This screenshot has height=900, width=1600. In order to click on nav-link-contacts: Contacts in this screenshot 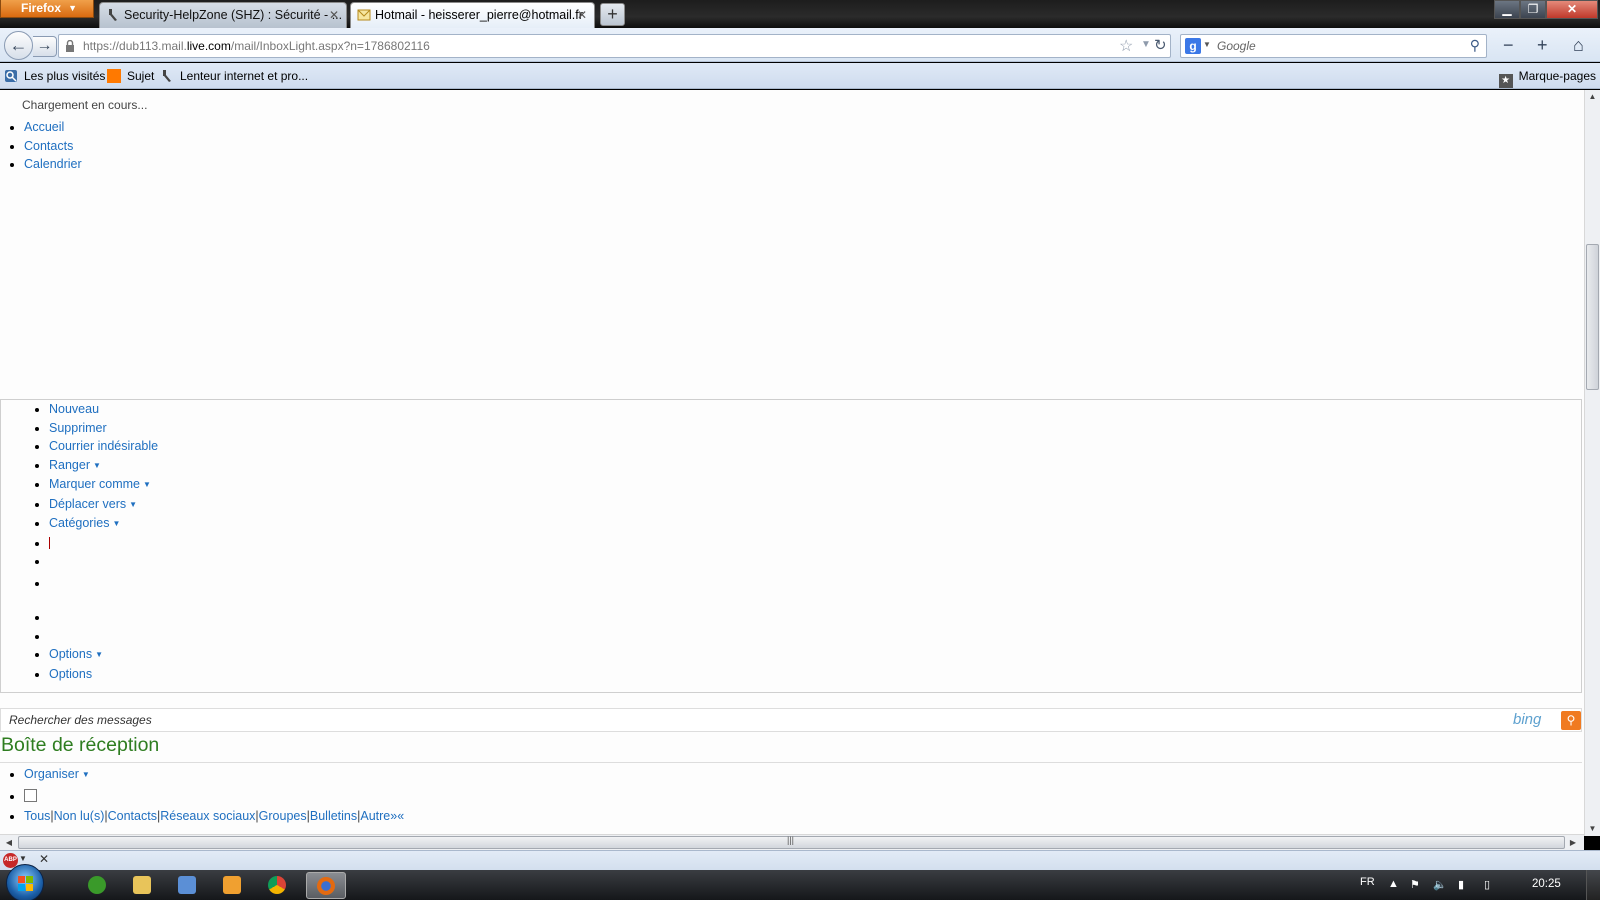, I will do `click(48, 146)`.